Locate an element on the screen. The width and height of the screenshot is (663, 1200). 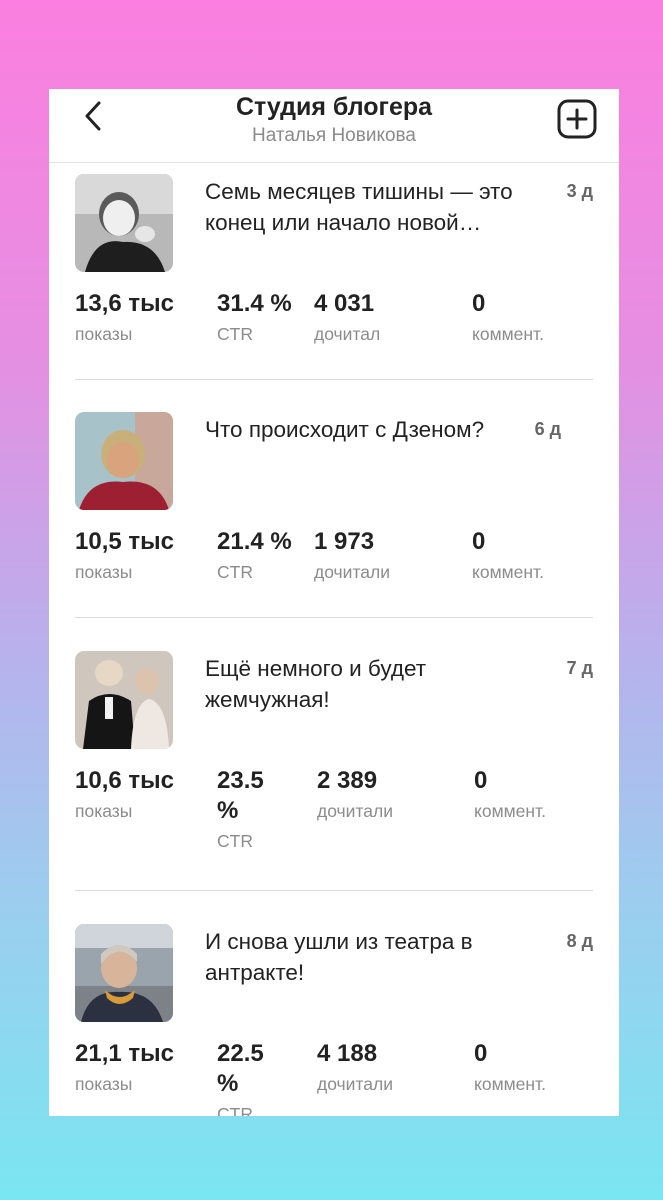
ctr-value: 22.5 % is located at coordinates (240, 1068).